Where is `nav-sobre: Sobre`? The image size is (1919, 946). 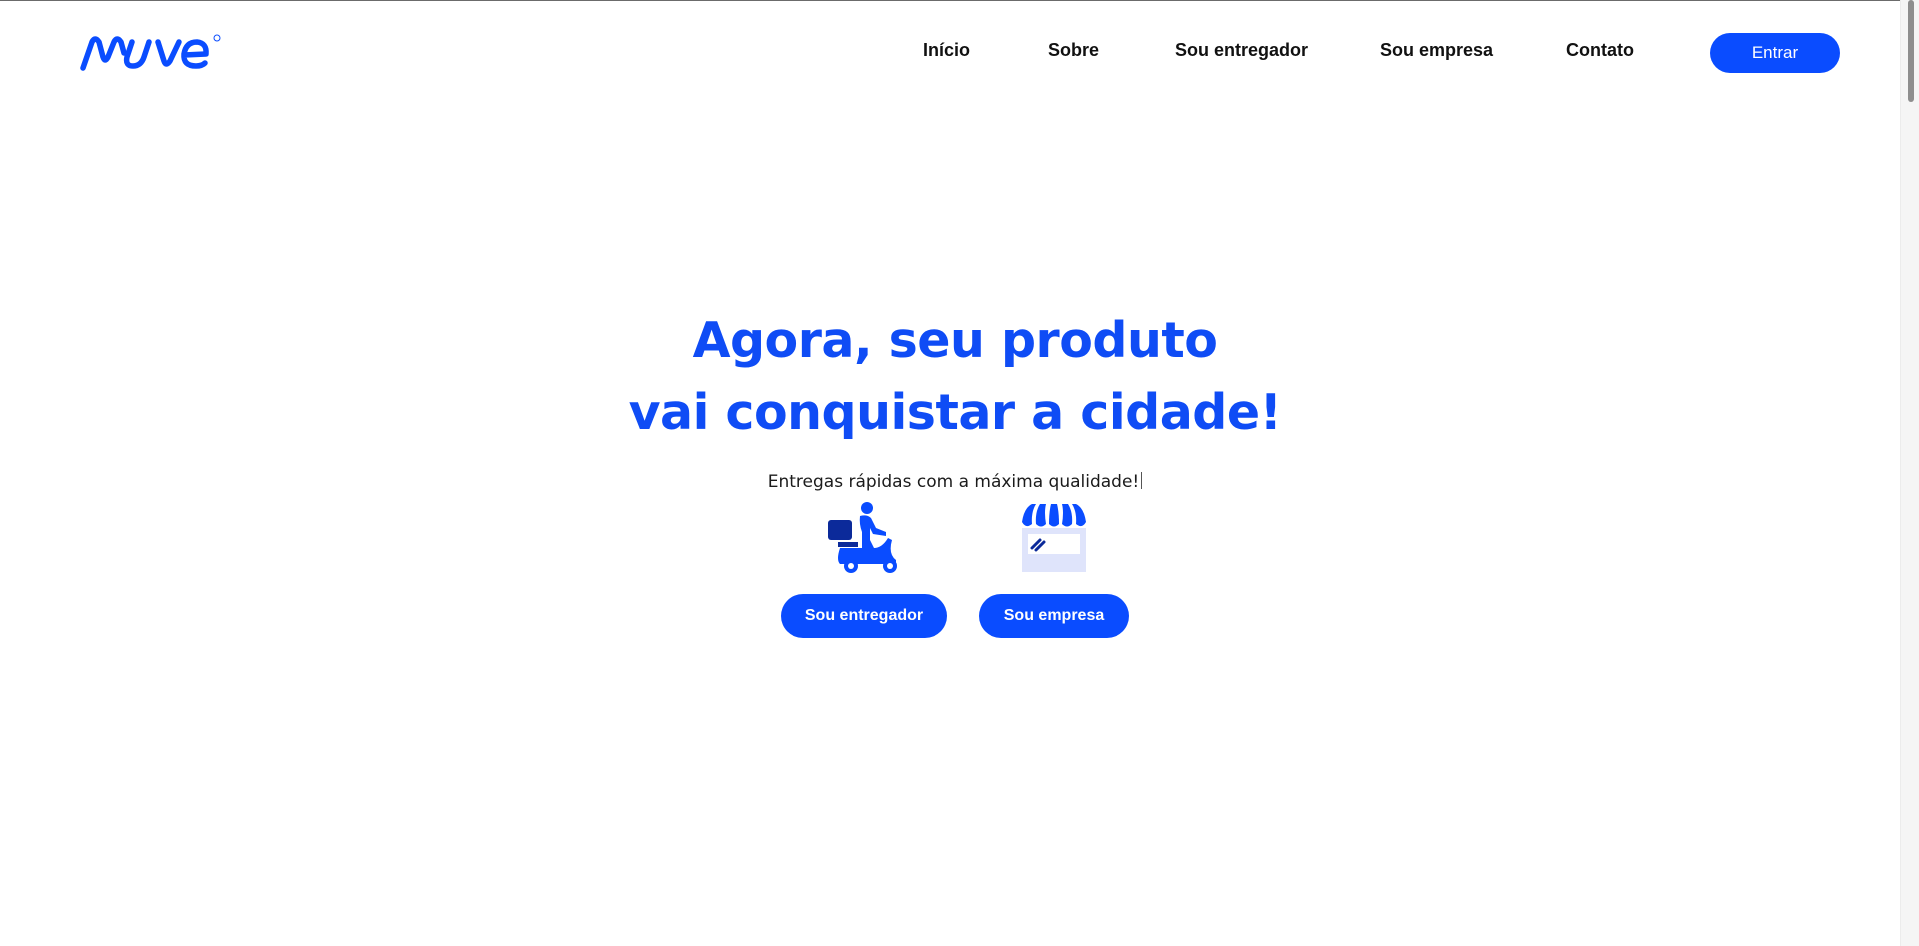
nav-sobre: Sobre is located at coordinates (1073, 50).